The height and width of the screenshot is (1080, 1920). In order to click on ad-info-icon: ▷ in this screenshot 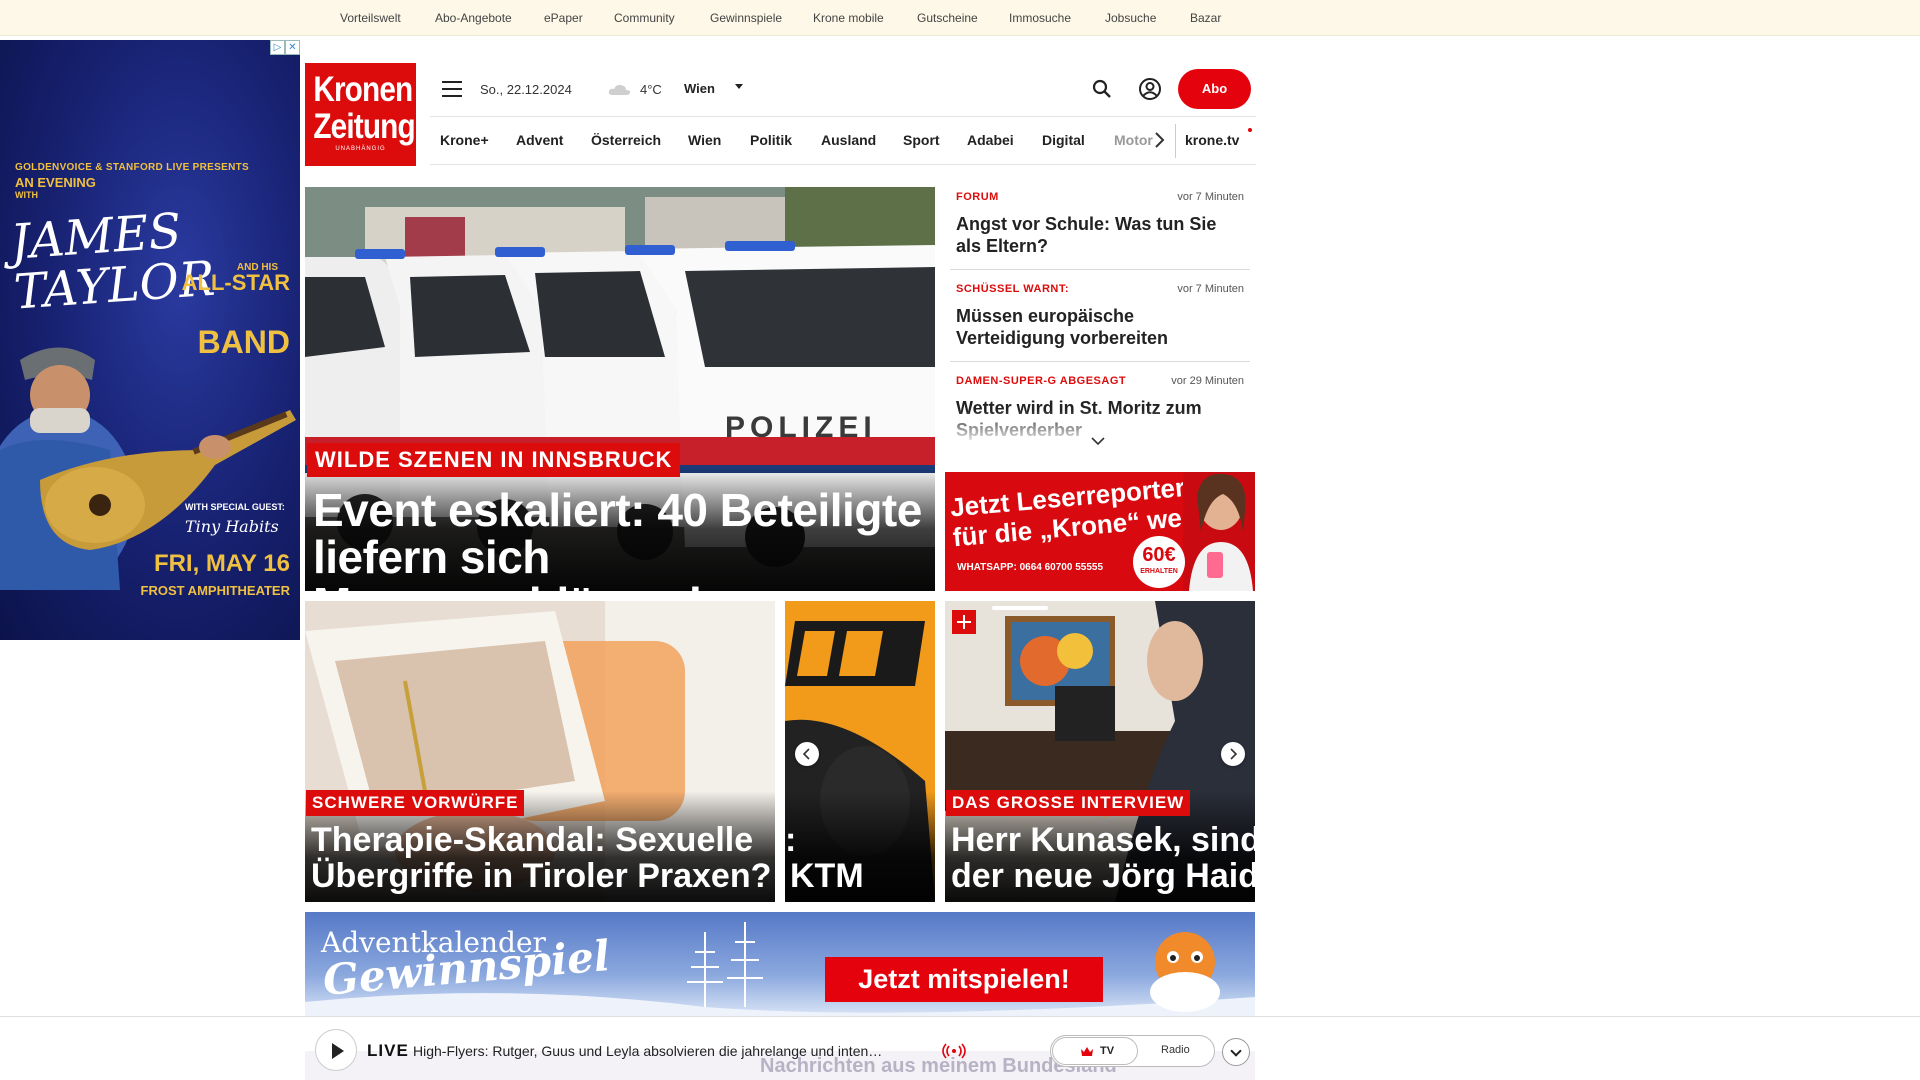, I will do `click(277, 47)`.